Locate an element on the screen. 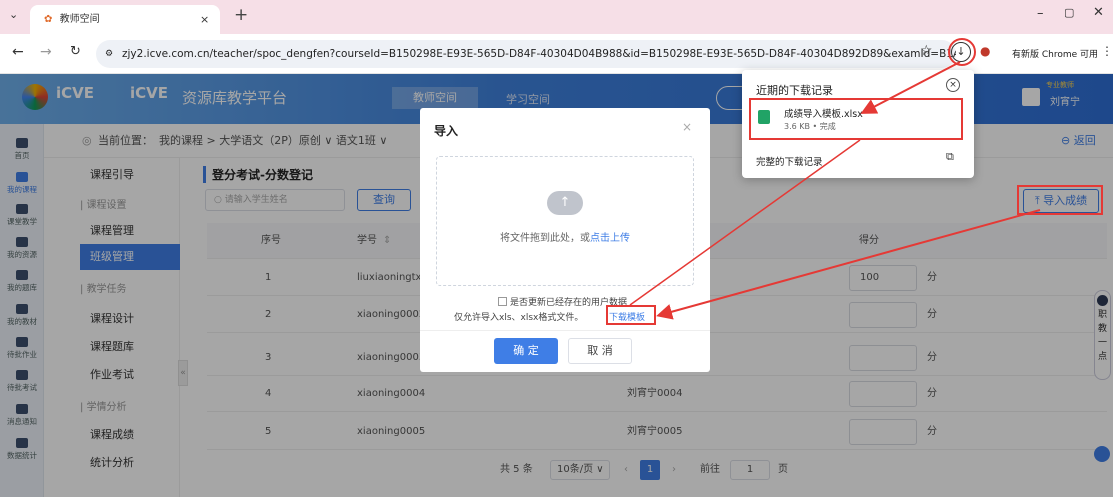 The height and width of the screenshot is (497, 1113). cloud-upload-icon: ↑ is located at coordinates (565, 203).